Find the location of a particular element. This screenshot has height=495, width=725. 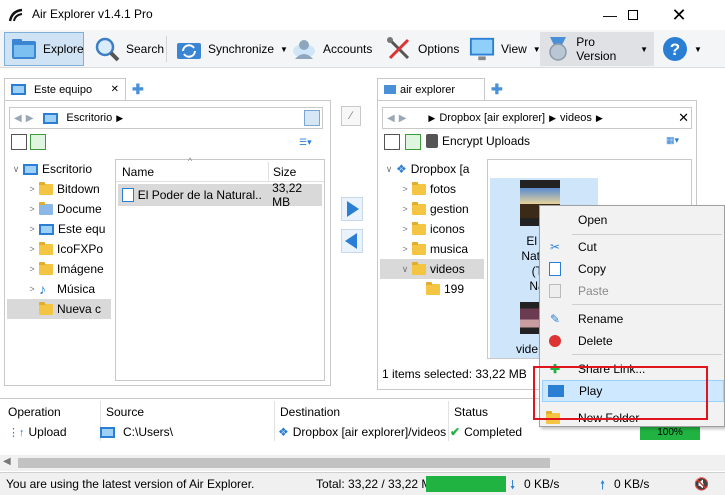

tree-item-documentos: > Docume is located at coordinates (59, 209).